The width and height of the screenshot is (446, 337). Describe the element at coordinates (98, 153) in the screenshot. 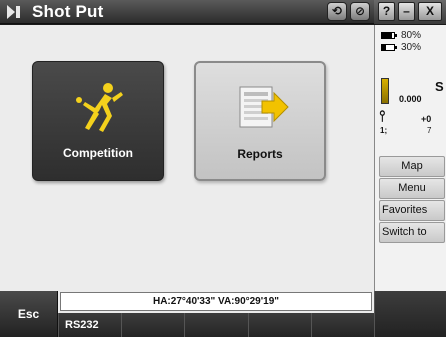

I see `competition-label: Competition` at that location.